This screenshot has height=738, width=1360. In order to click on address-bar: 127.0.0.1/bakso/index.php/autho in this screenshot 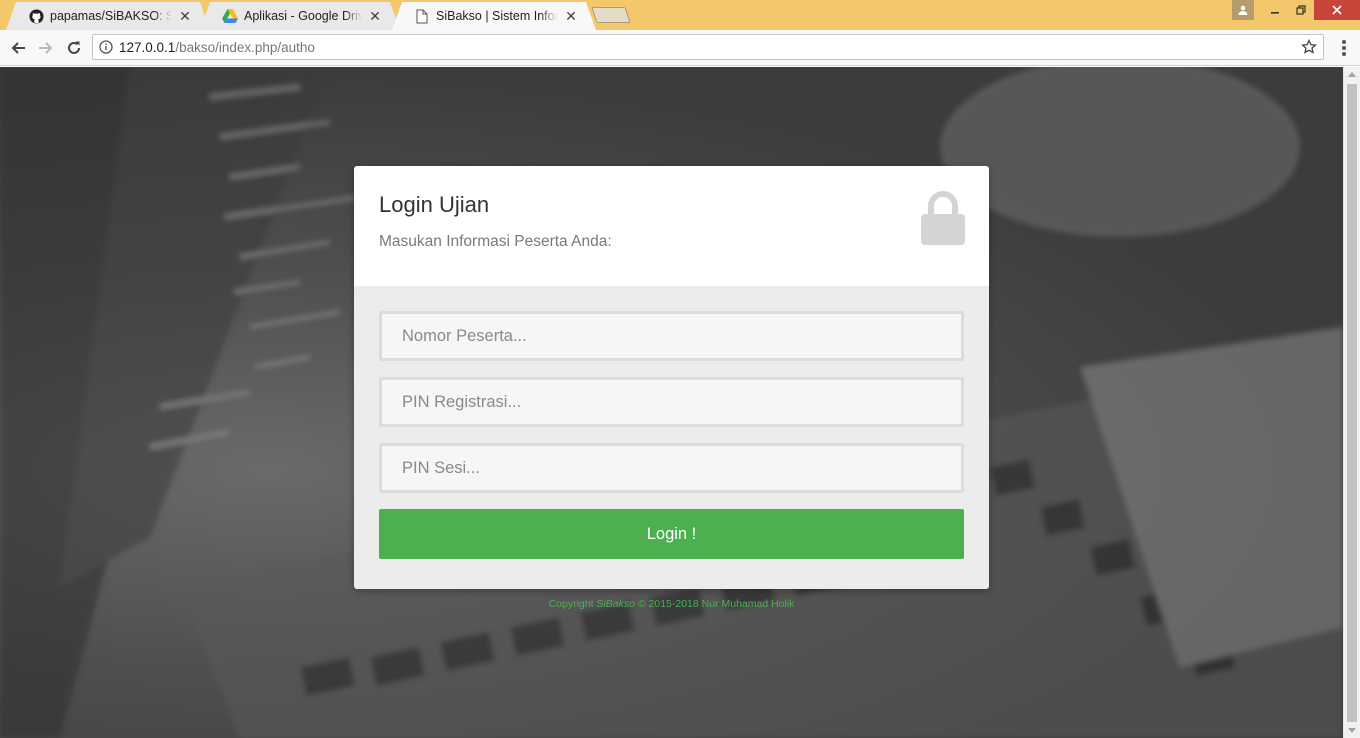, I will do `click(708, 47)`.